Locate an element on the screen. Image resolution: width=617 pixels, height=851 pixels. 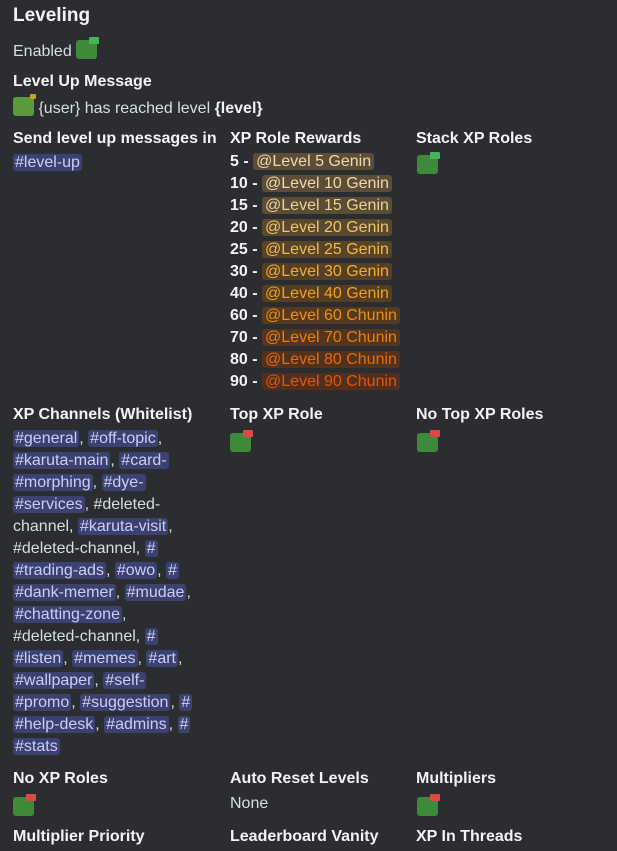
role-mention: @Level 15 Genin is located at coordinates (327, 205).